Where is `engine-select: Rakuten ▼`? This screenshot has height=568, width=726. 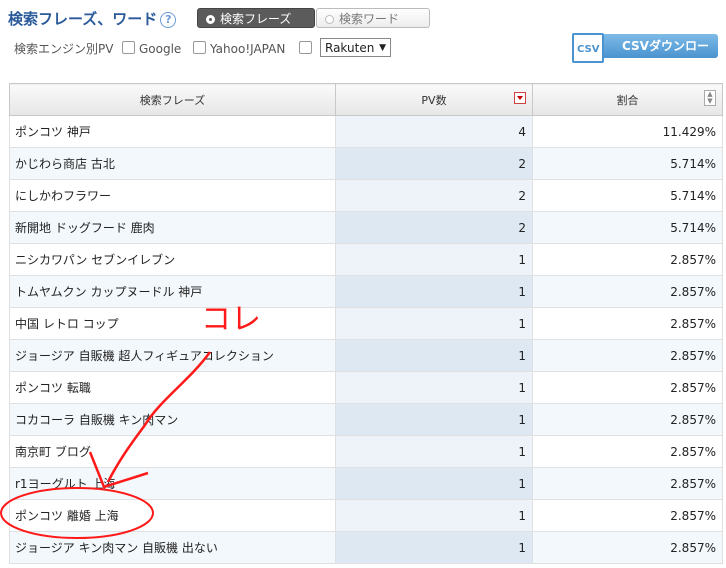 engine-select: Rakuten ▼ is located at coordinates (355, 47).